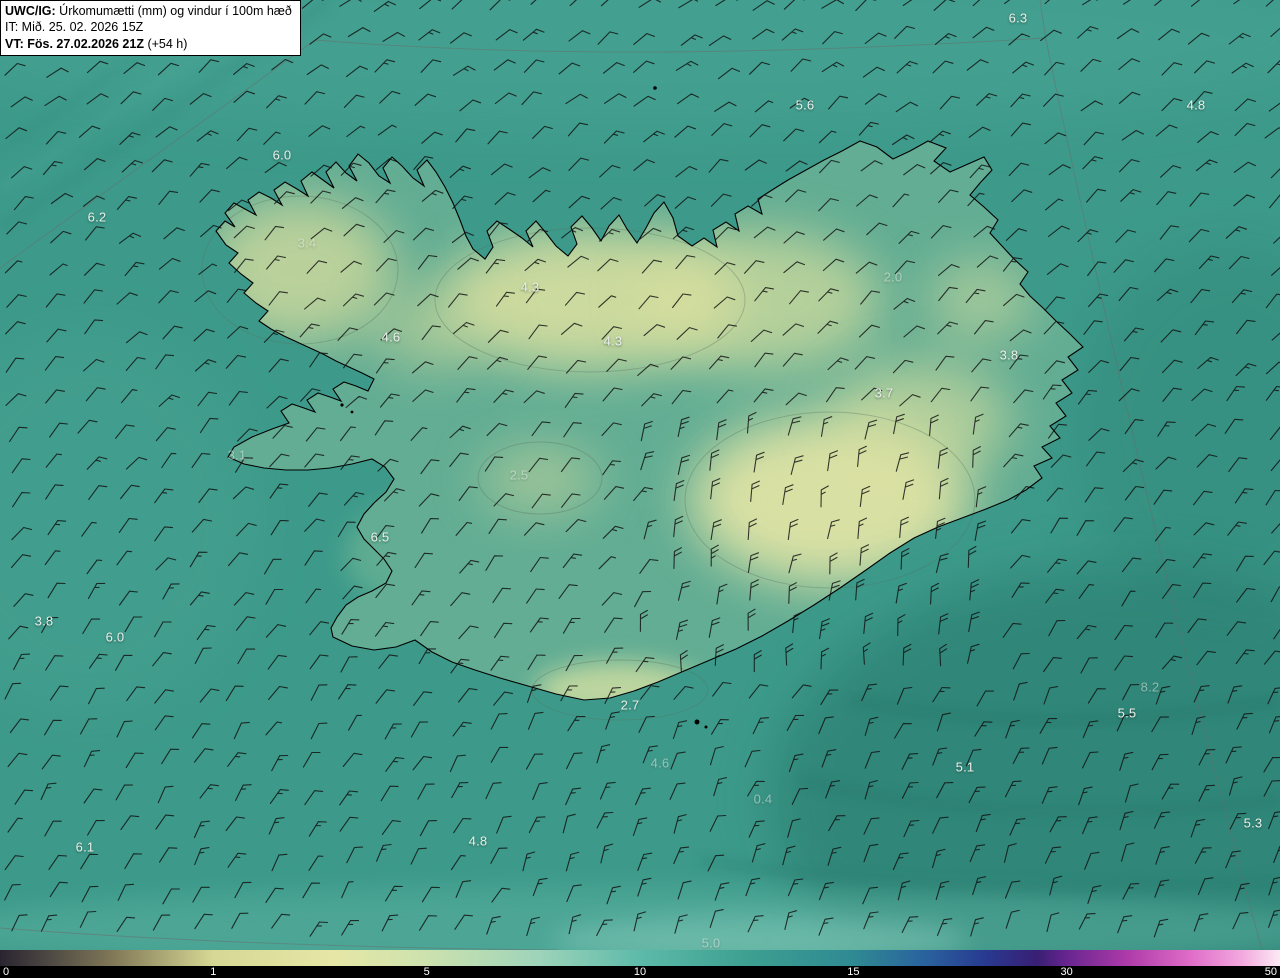 The width and height of the screenshot is (1280, 978). I want to click on colorbar-tick-label: 5, so click(426, 972).